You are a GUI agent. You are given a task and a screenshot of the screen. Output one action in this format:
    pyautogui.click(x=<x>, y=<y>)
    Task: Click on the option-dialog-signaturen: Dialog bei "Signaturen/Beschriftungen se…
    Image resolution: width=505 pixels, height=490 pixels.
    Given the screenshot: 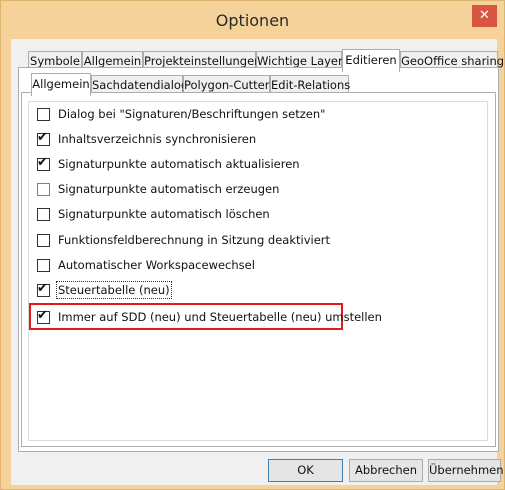 What is the action you would take?
    pyautogui.click(x=181, y=114)
    